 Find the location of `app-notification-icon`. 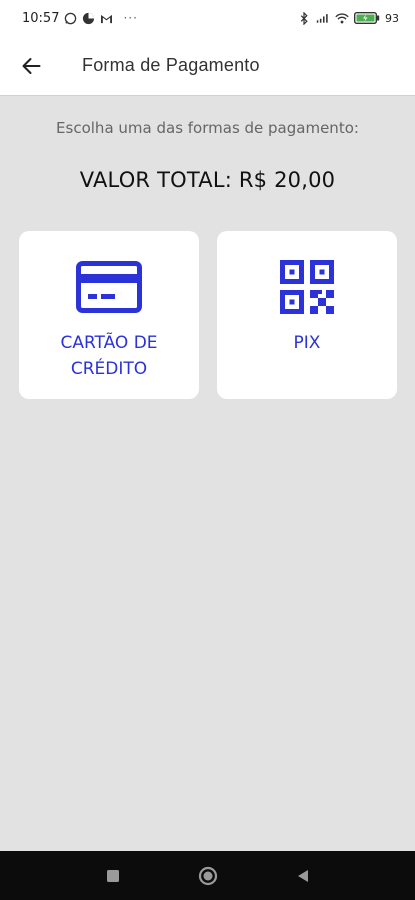

app-notification-icon is located at coordinates (88, 18).